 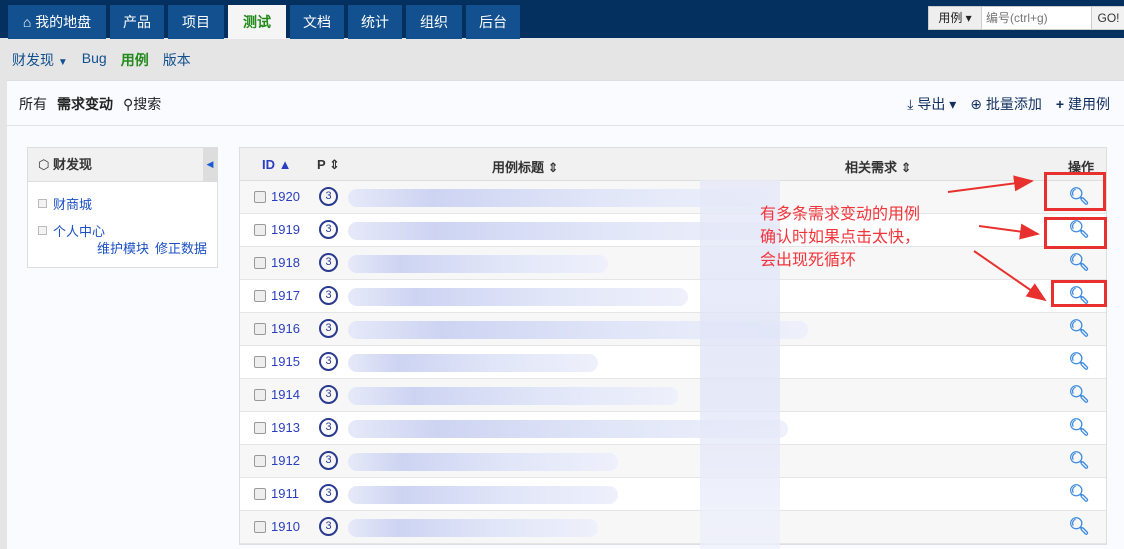 What do you see at coordinates (997, 238) in the screenshot?
I see `annotation-arrows` at bounding box center [997, 238].